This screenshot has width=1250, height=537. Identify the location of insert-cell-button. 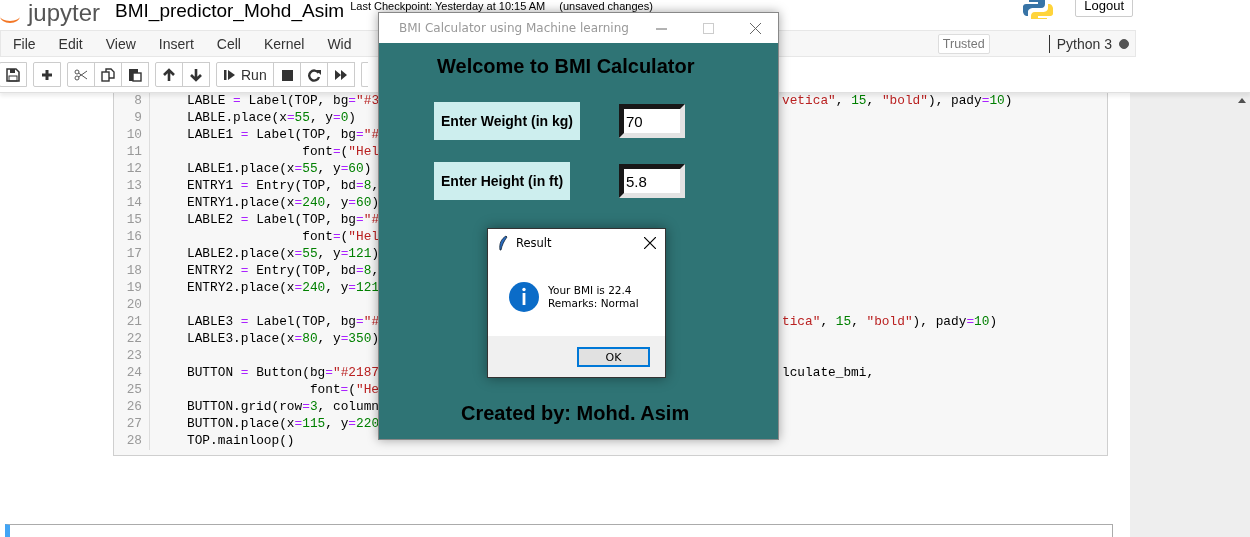
(47, 74).